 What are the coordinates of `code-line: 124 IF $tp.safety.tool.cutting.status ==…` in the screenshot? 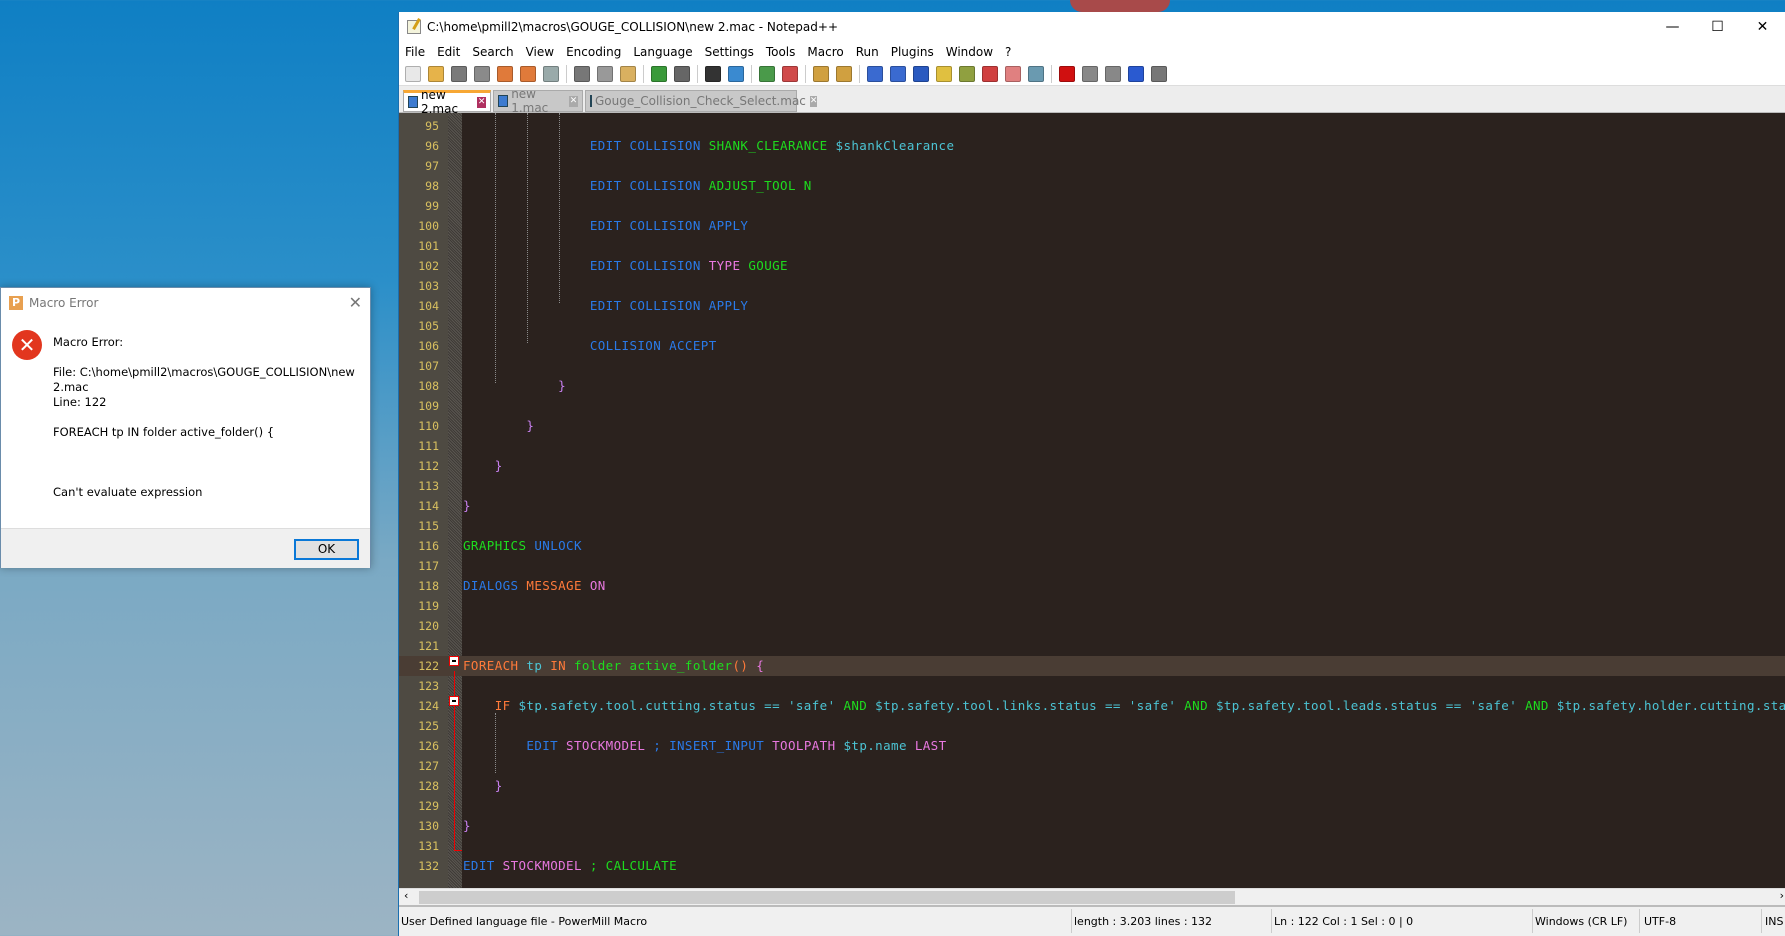 It's located at (1092, 706).